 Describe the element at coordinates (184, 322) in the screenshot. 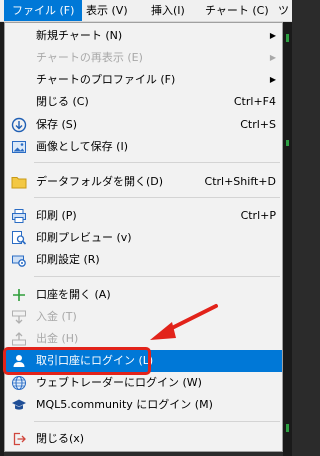

I see `annotation-arrow-icon` at that location.